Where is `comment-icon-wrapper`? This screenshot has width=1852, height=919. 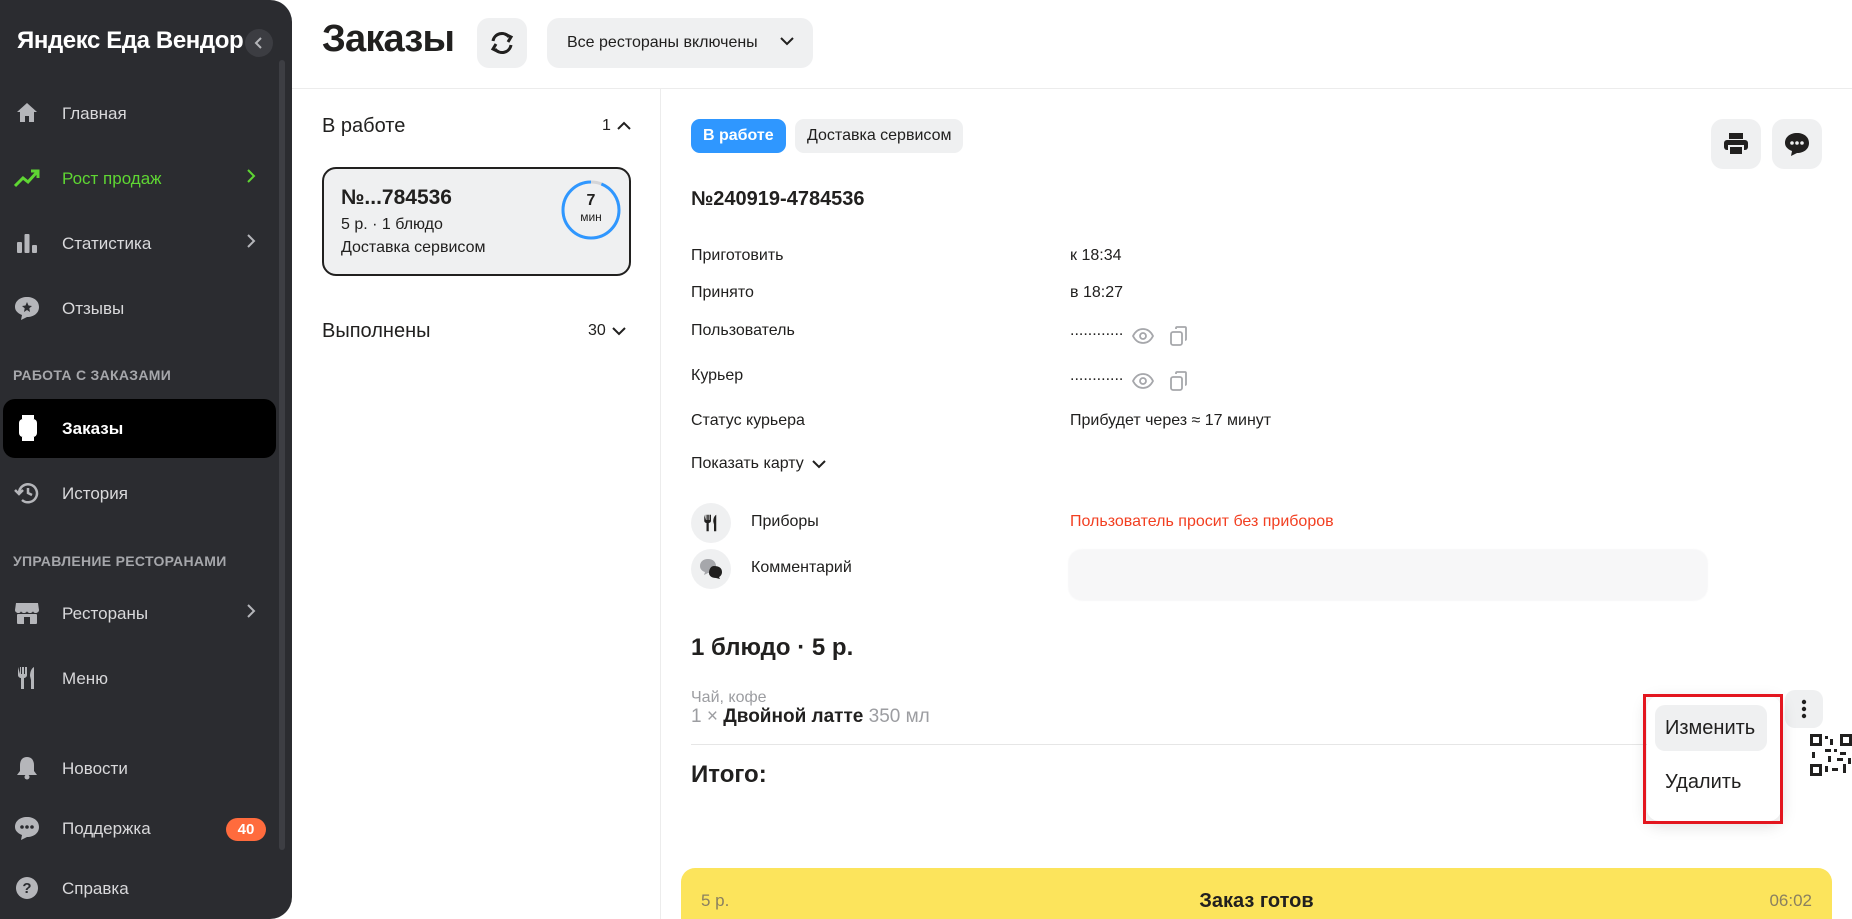
comment-icon-wrapper is located at coordinates (711, 569).